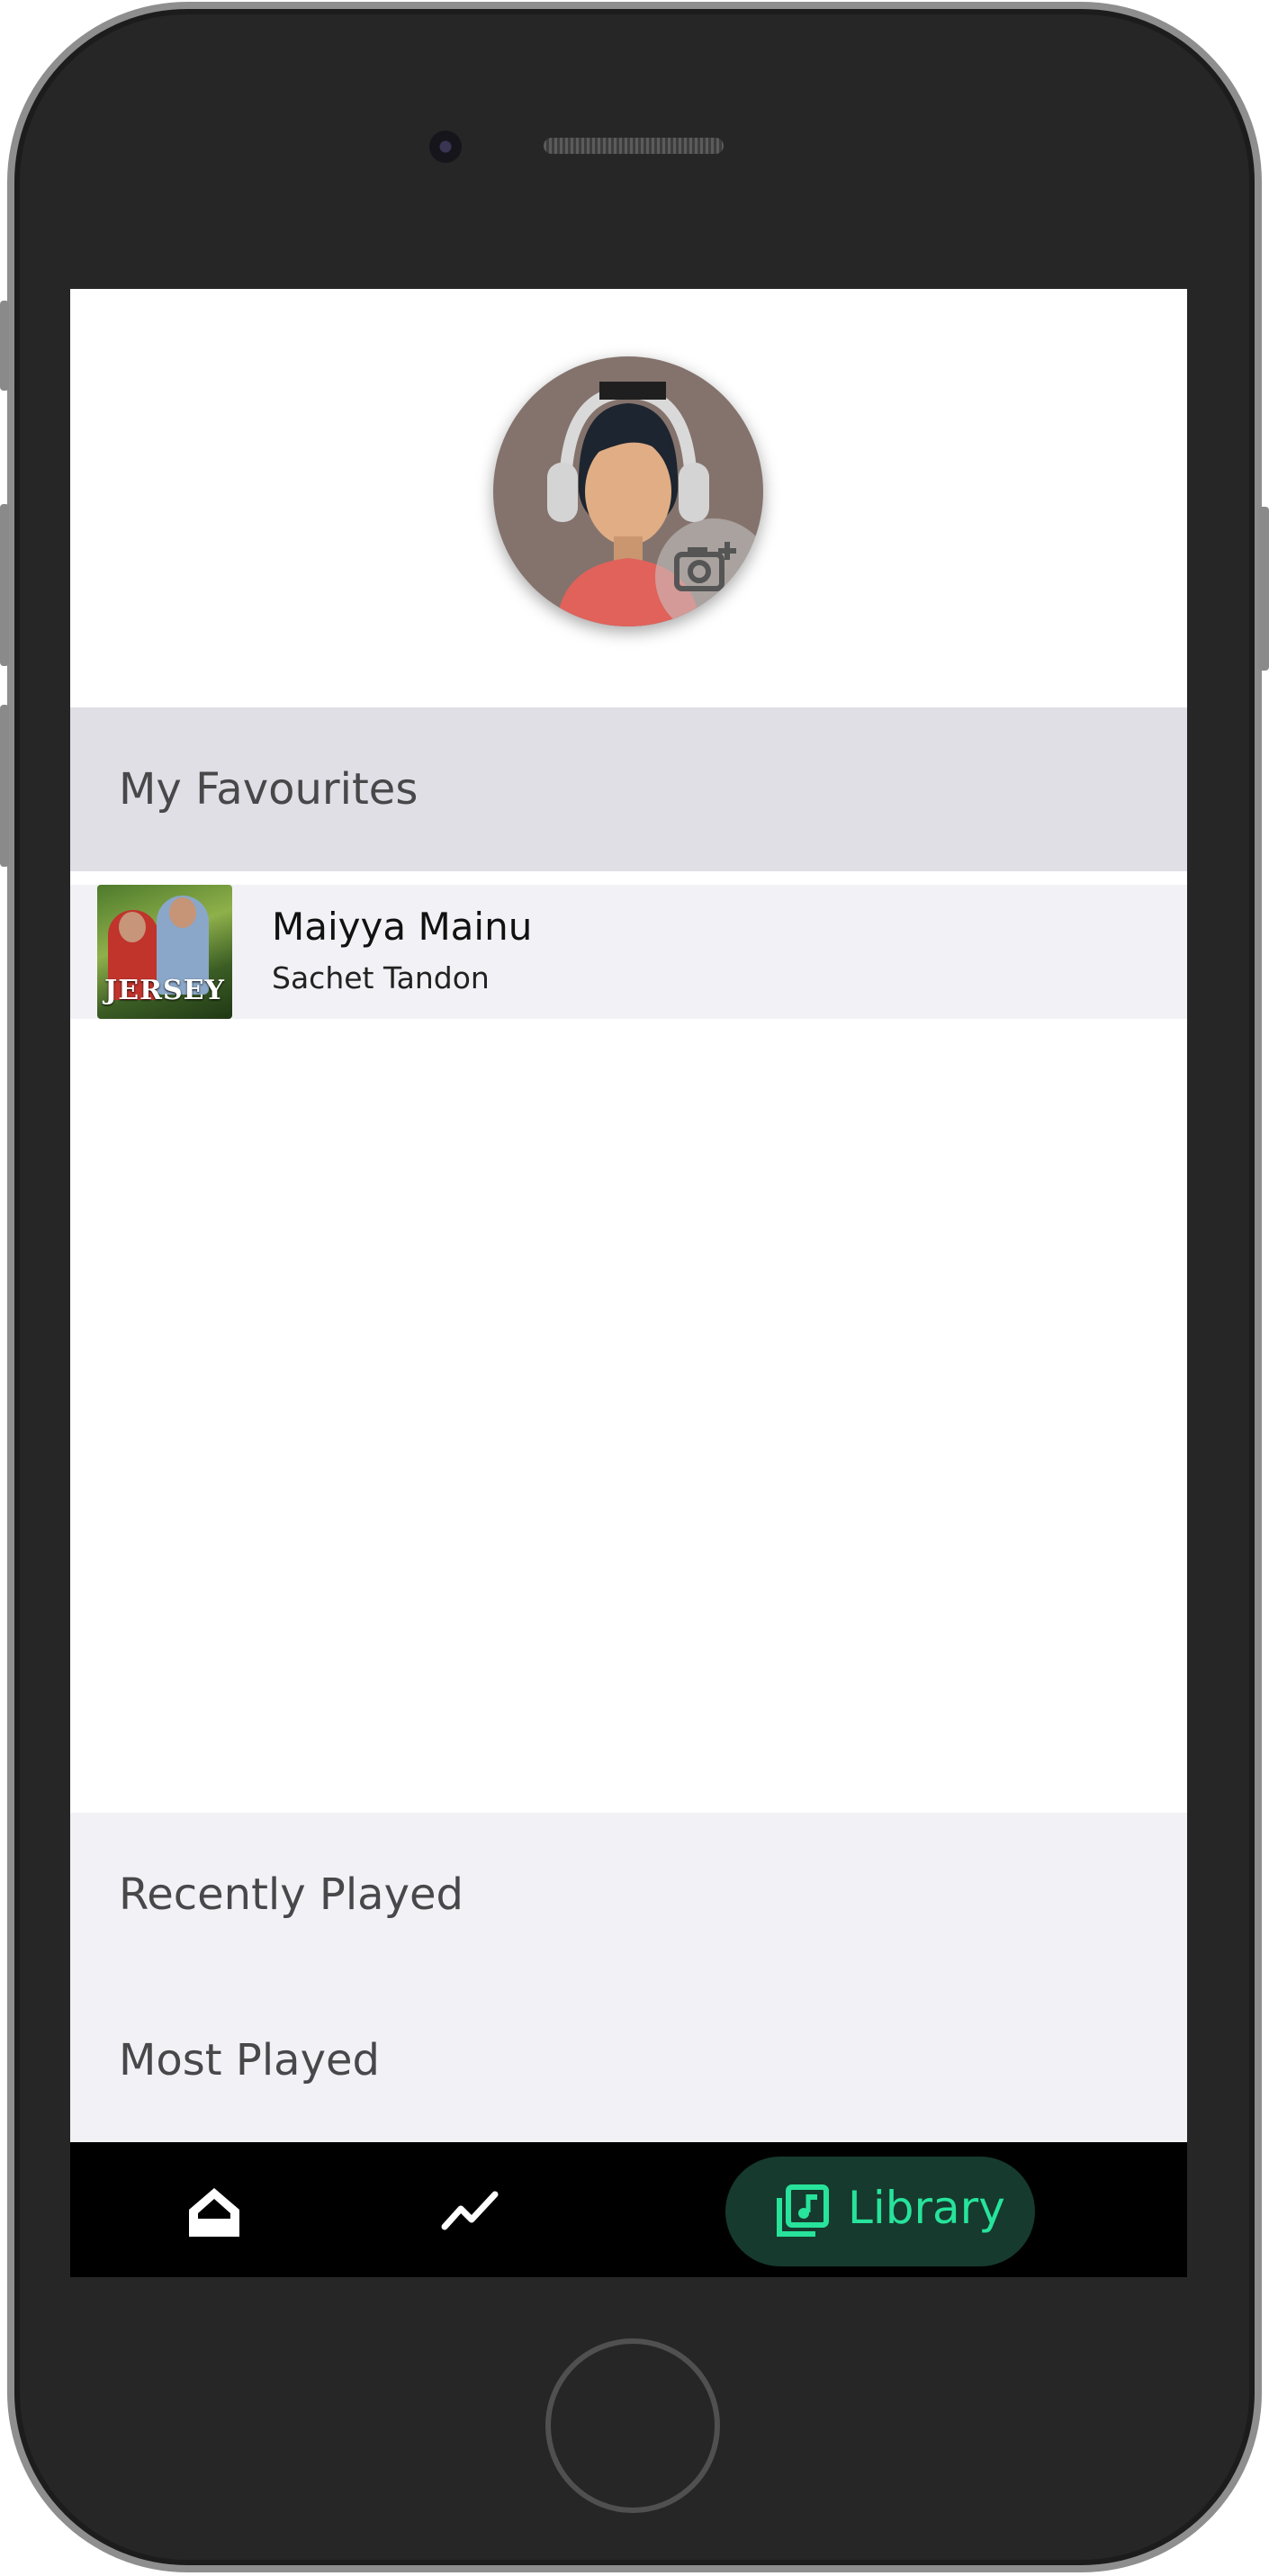  I want to click on most-played-header: Most Played, so click(628, 2060).